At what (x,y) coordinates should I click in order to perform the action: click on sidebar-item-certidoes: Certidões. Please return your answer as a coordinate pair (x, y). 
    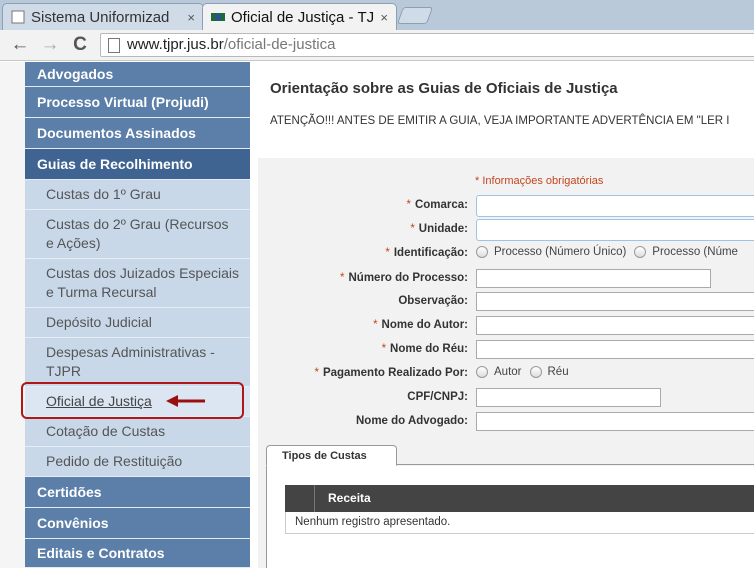
    Looking at the image, I should click on (137, 492).